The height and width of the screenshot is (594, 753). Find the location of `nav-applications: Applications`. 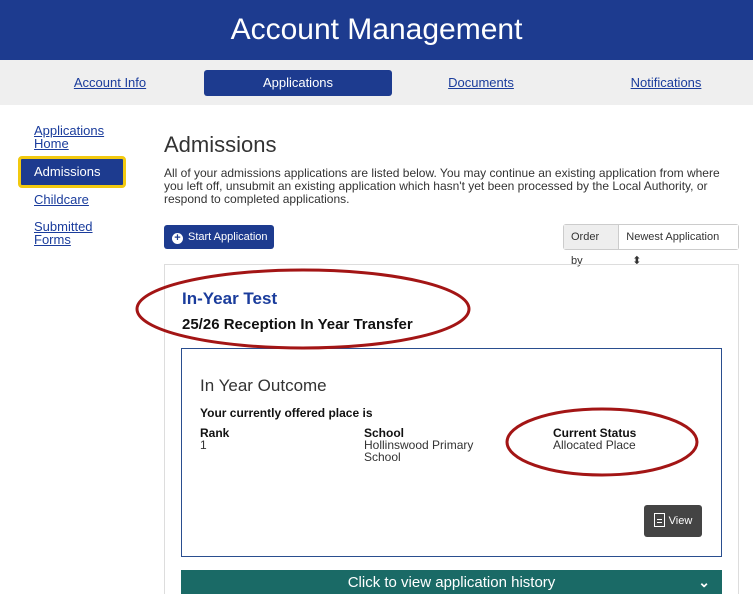

nav-applications: Applications is located at coordinates (298, 83).